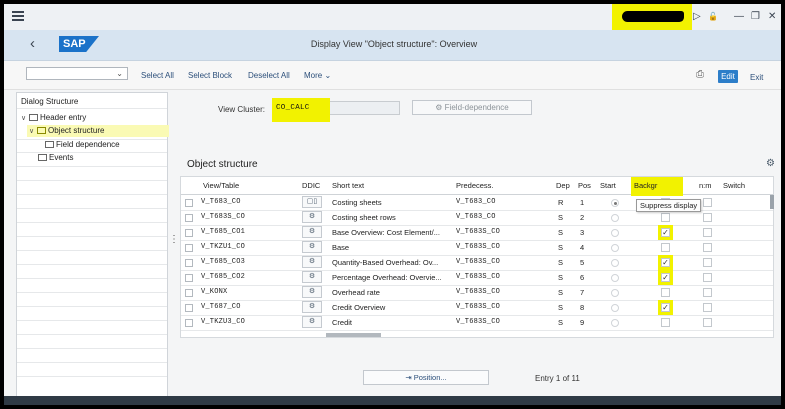 Image resolution: width=785 pixels, height=409 pixels. I want to click on ddic-button: ▢▯, so click(312, 202).